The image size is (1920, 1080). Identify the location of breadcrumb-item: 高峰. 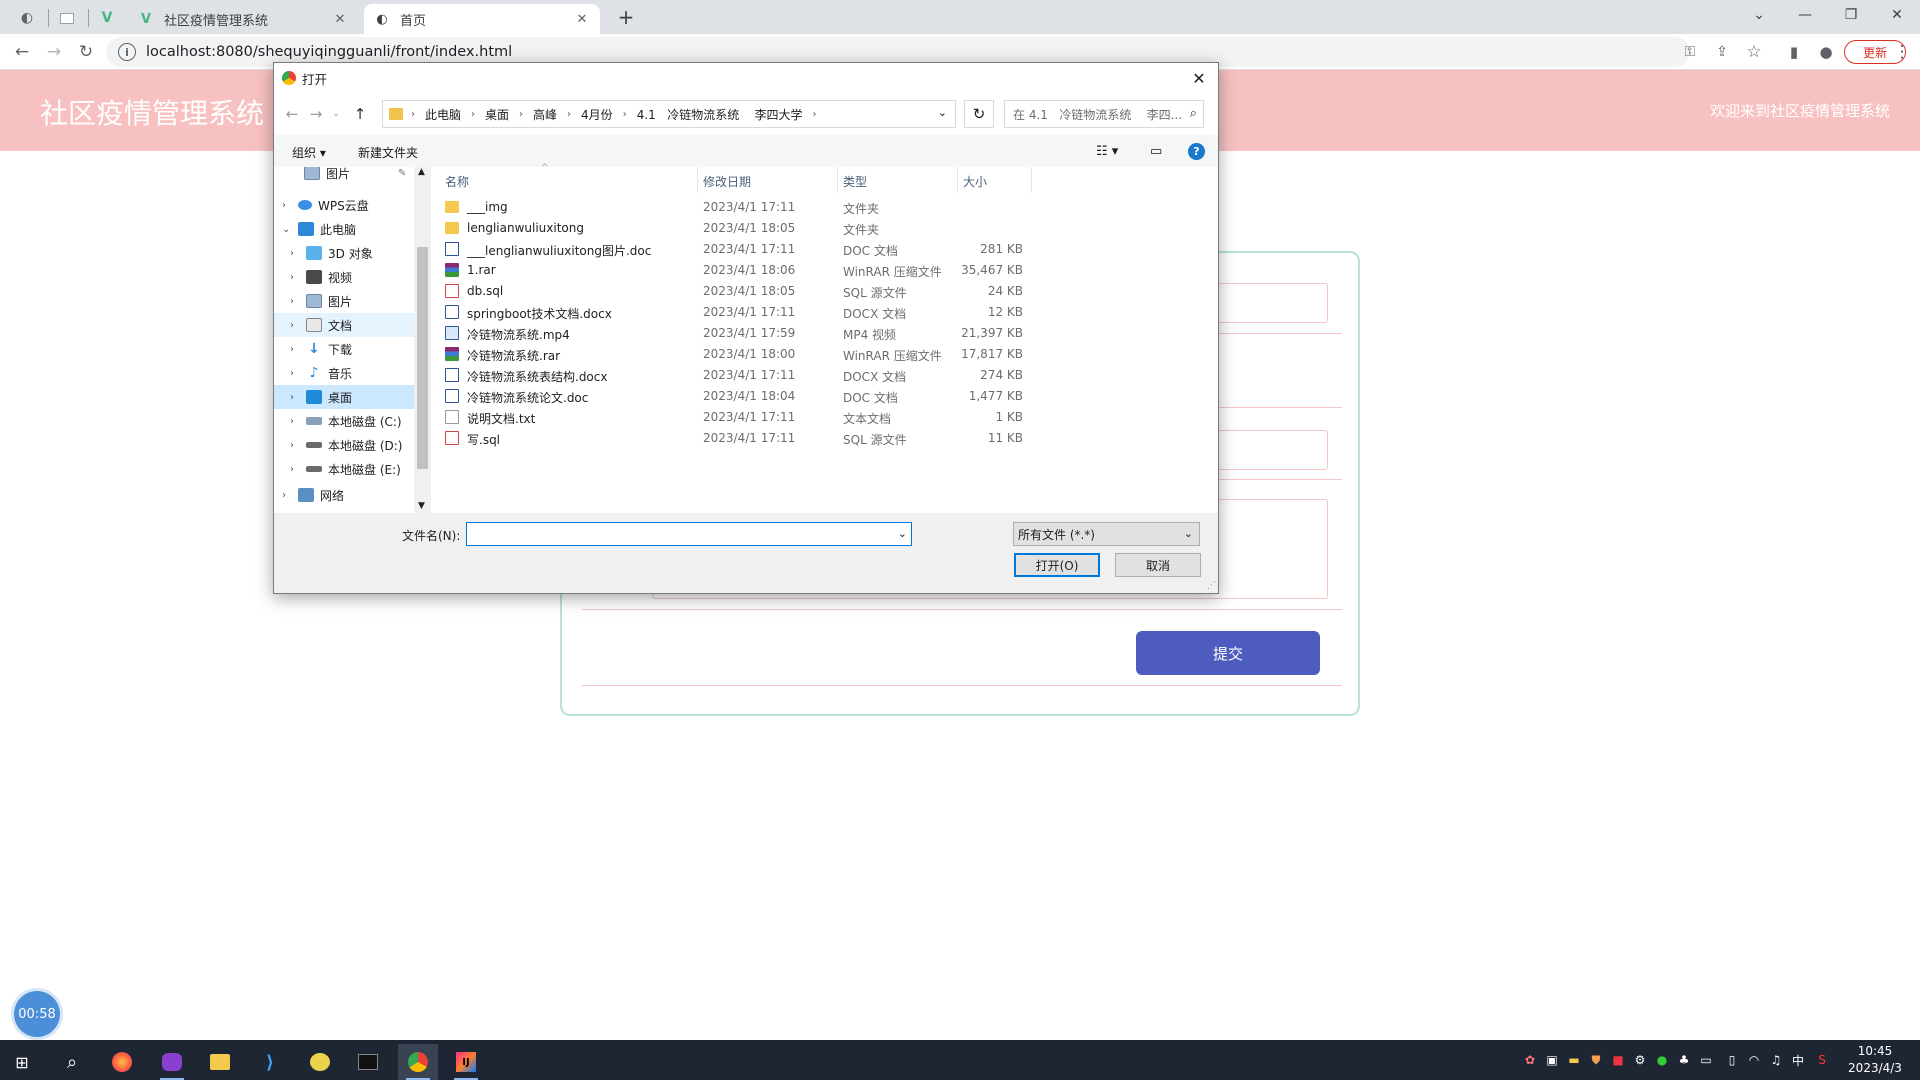
(545, 114).